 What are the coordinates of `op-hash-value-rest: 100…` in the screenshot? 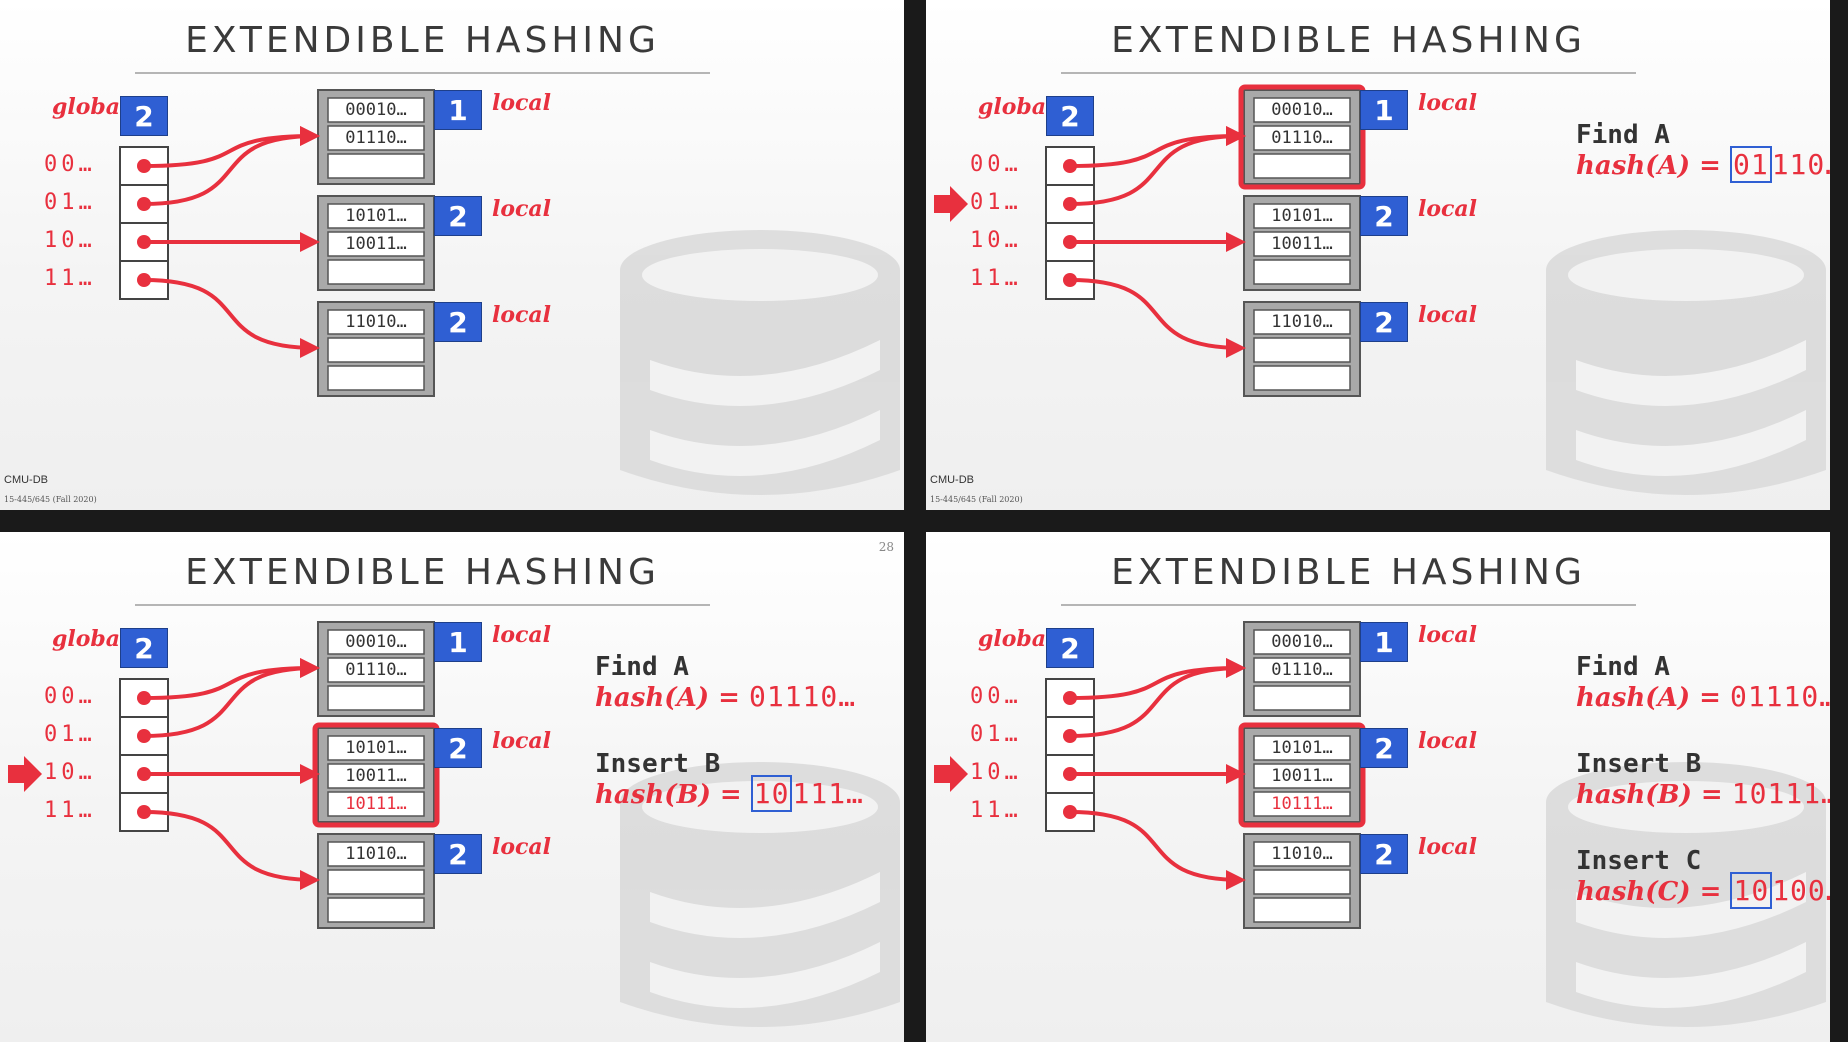 It's located at (1801, 890).